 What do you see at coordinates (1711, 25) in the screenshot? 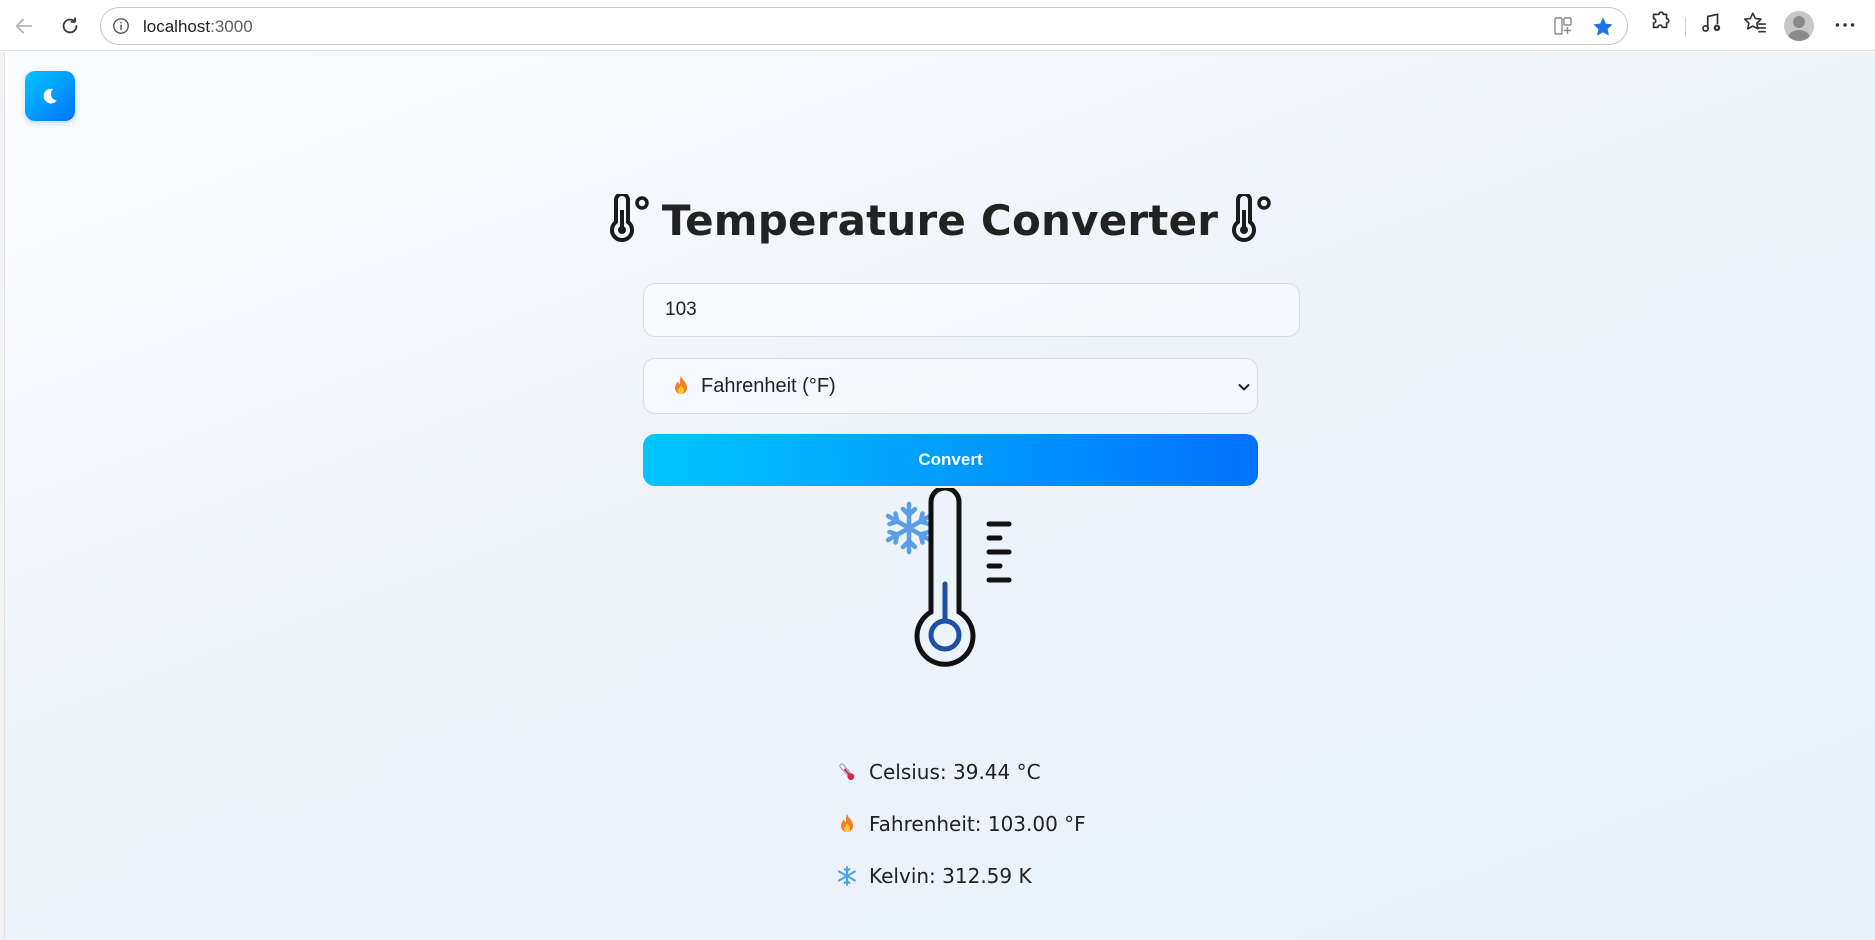
I see `media-control-icon` at bounding box center [1711, 25].